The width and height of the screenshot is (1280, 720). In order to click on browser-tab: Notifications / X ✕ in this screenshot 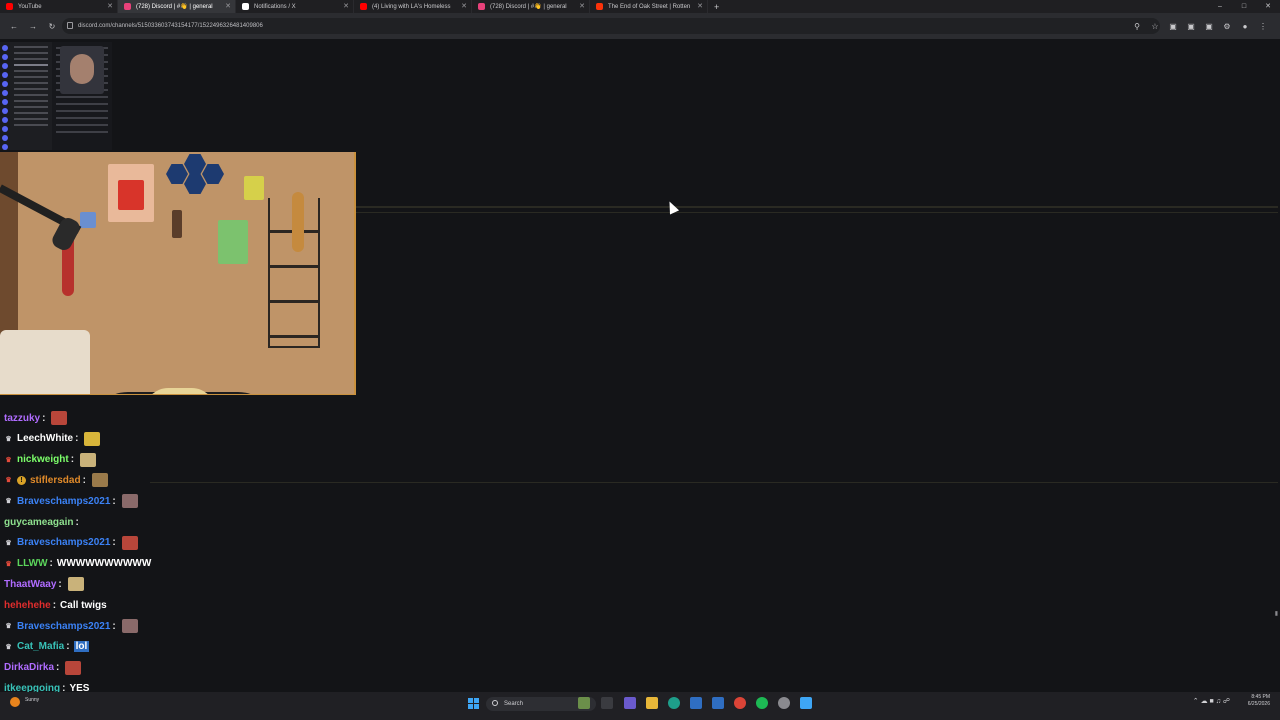, I will do `click(295, 6)`.